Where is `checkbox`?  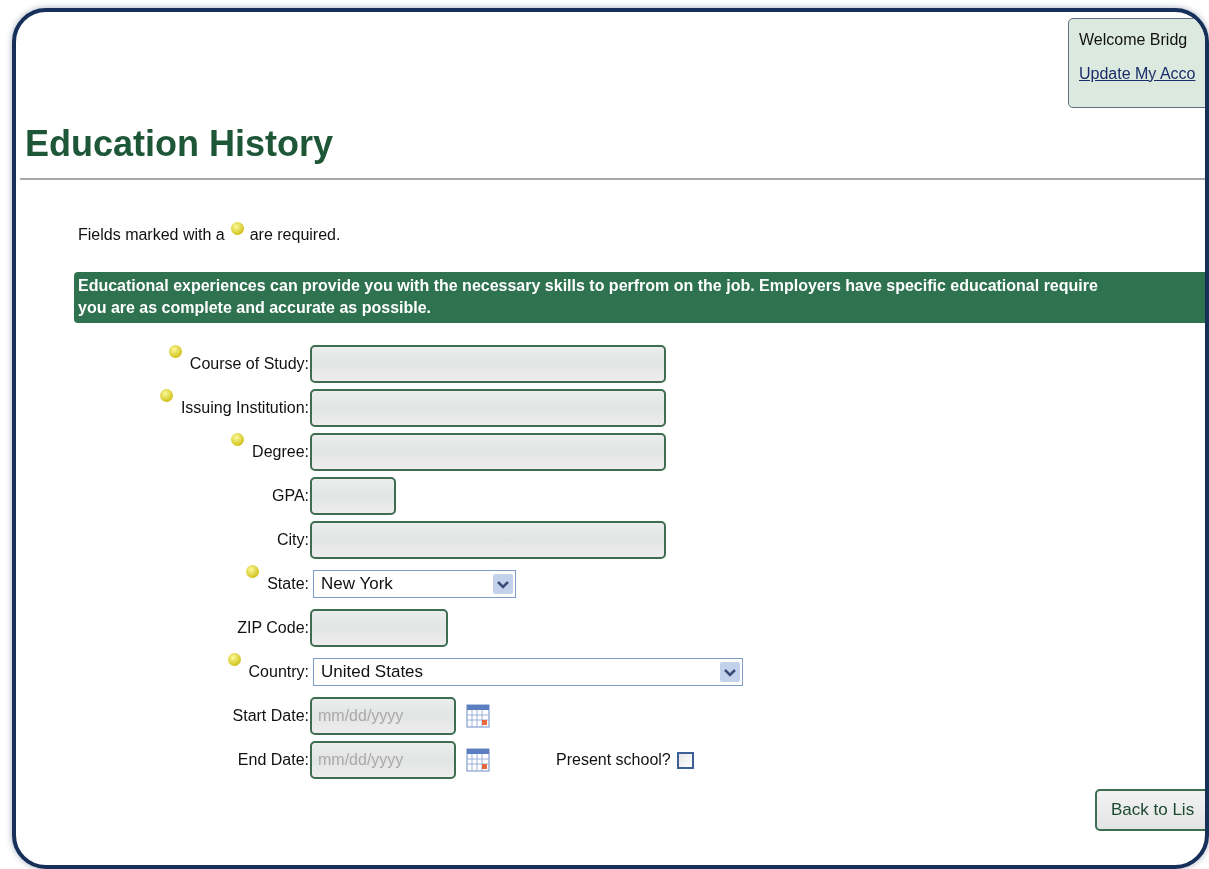 checkbox is located at coordinates (685, 760).